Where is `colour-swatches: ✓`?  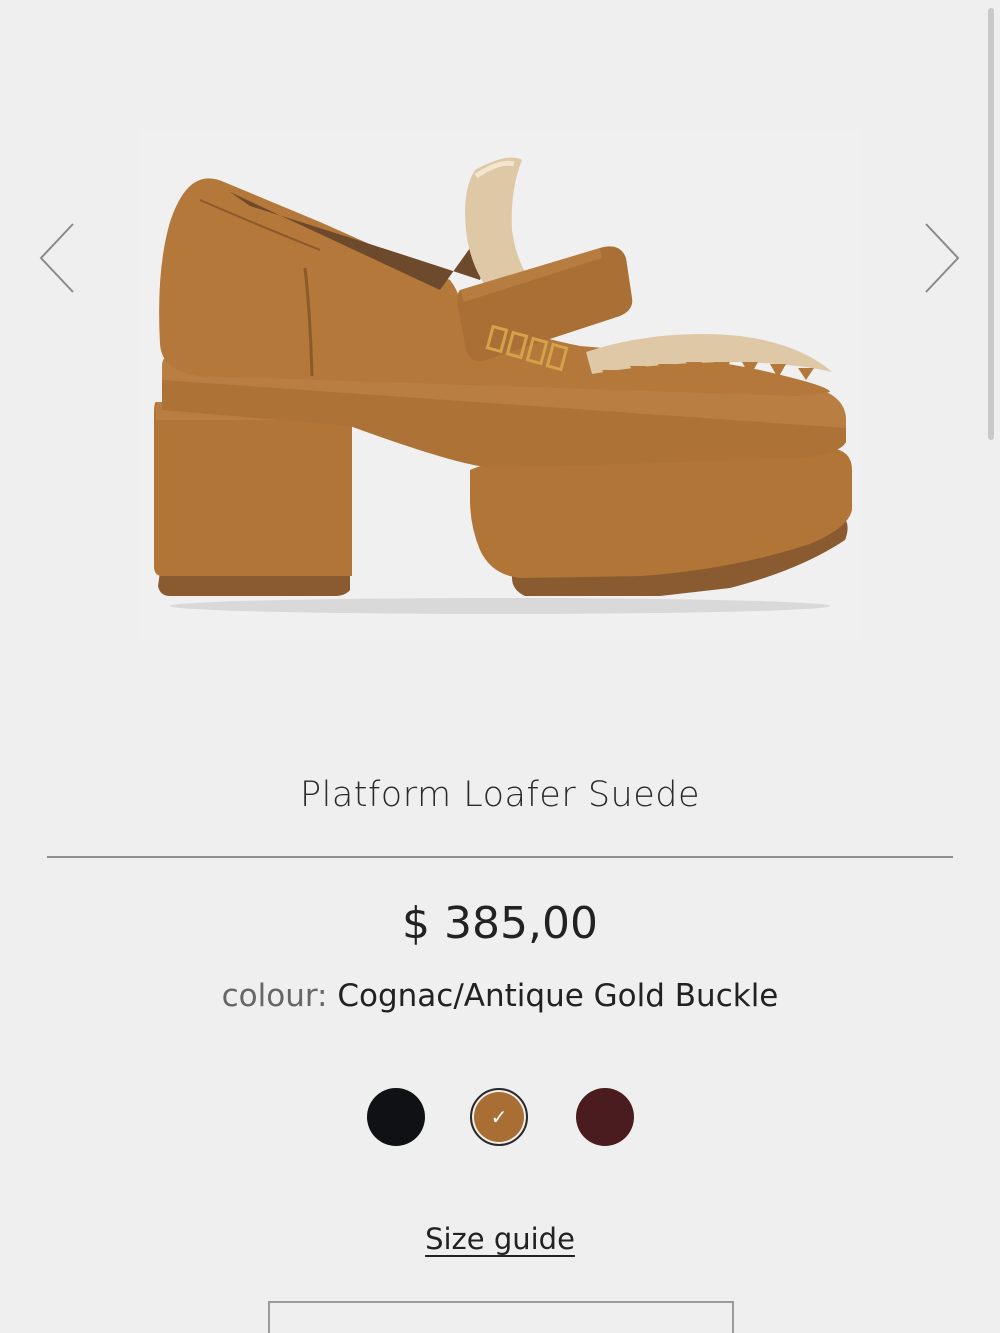 colour-swatches: ✓ is located at coordinates (500, 1119).